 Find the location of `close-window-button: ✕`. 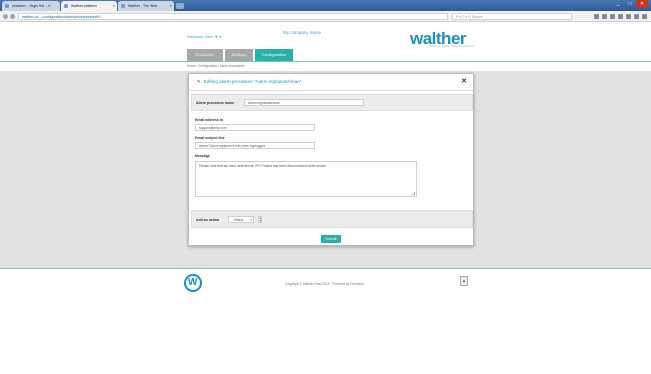

close-window-button: ✕ is located at coordinates (642, 4).